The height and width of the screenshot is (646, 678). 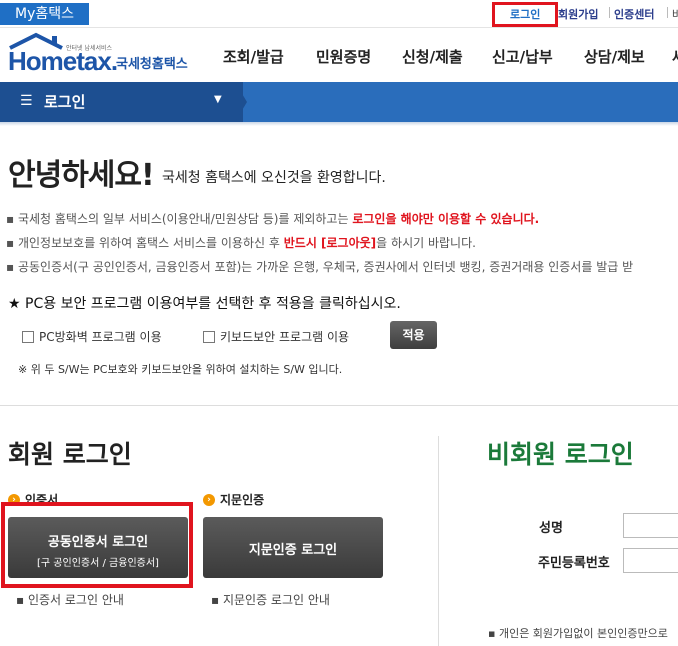 What do you see at coordinates (70, 599) in the screenshot?
I see `cert-login-guide-link: ▪ 인증서 로그인 안내` at bounding box center [70, 599].